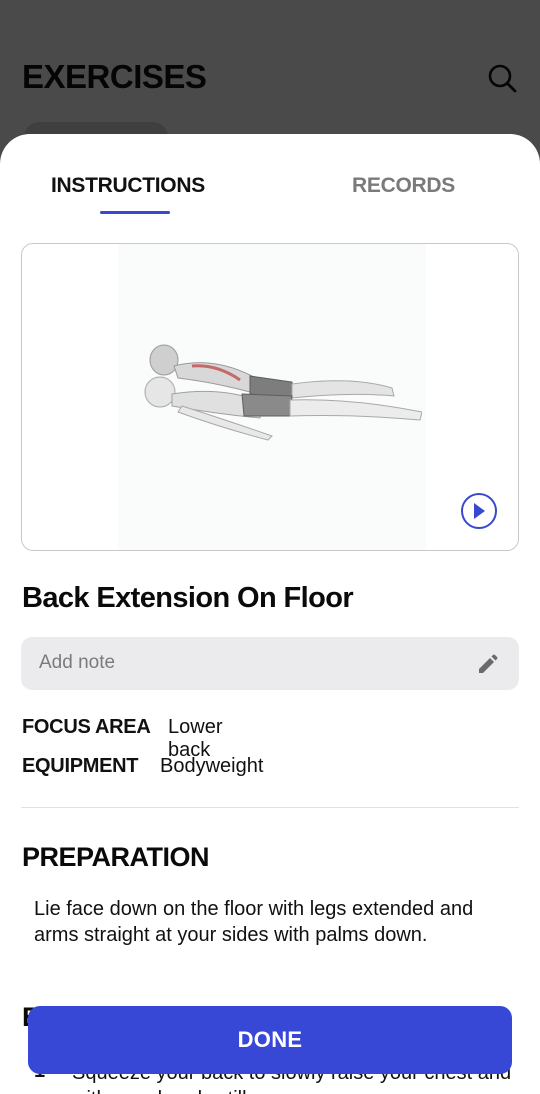 This screenshot has height=1094, width=540. Describe the element at coordinates (502, 78) in the screenshot. I see `search-icon` at that location.